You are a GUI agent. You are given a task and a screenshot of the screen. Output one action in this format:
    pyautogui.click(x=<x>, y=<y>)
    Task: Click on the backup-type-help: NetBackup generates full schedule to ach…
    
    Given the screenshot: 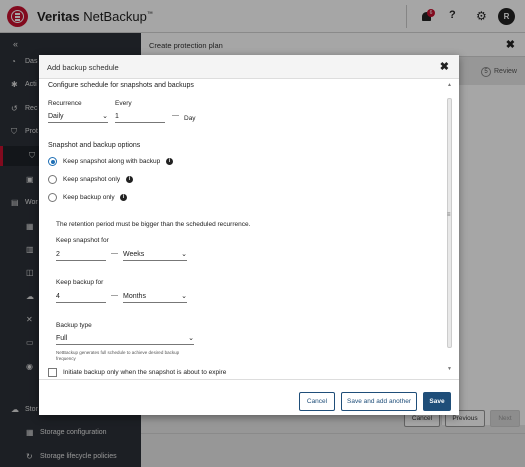 What is the action you would take?
    pyautogui.click(x=118, y=352)
    